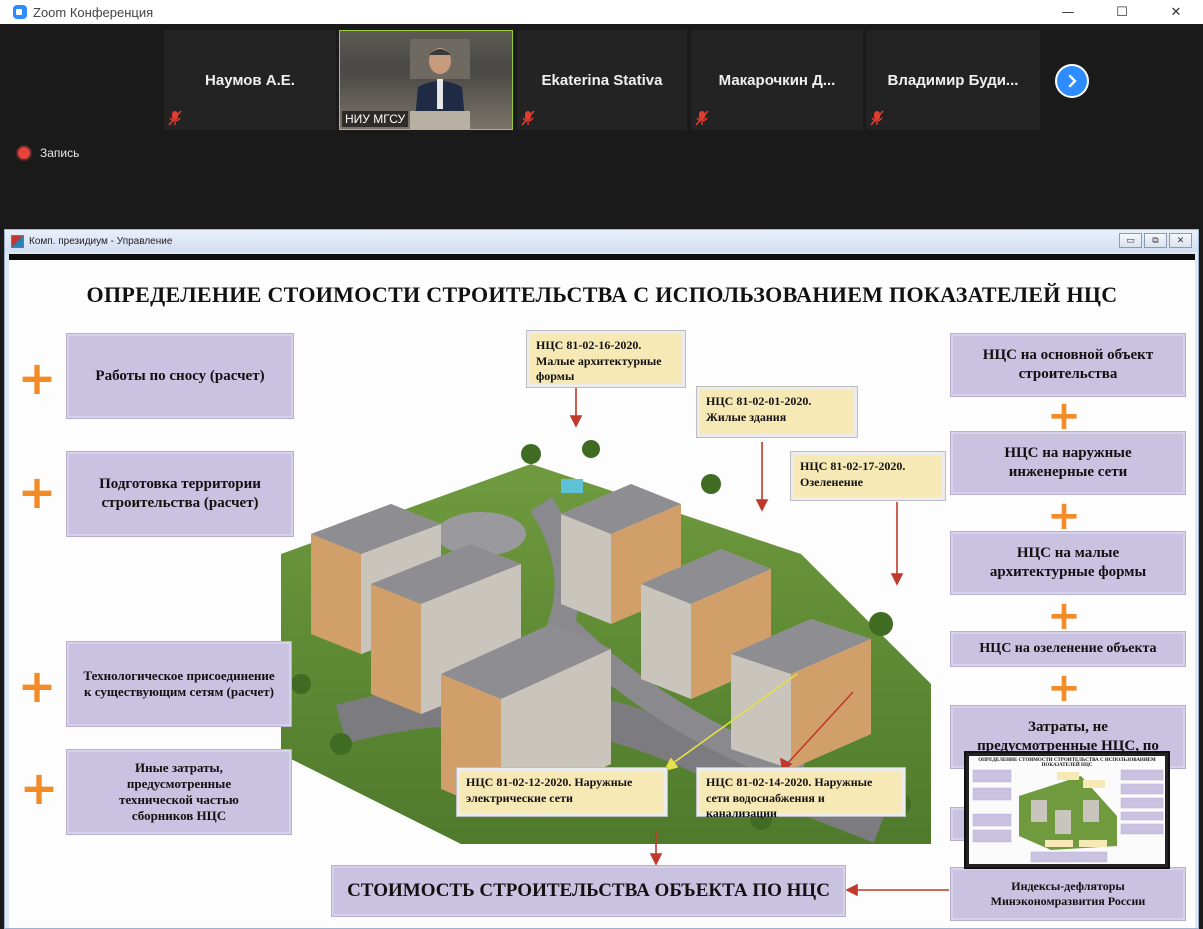  I want to click on participant-name: НИУ МГСУ, so click(375, 119).